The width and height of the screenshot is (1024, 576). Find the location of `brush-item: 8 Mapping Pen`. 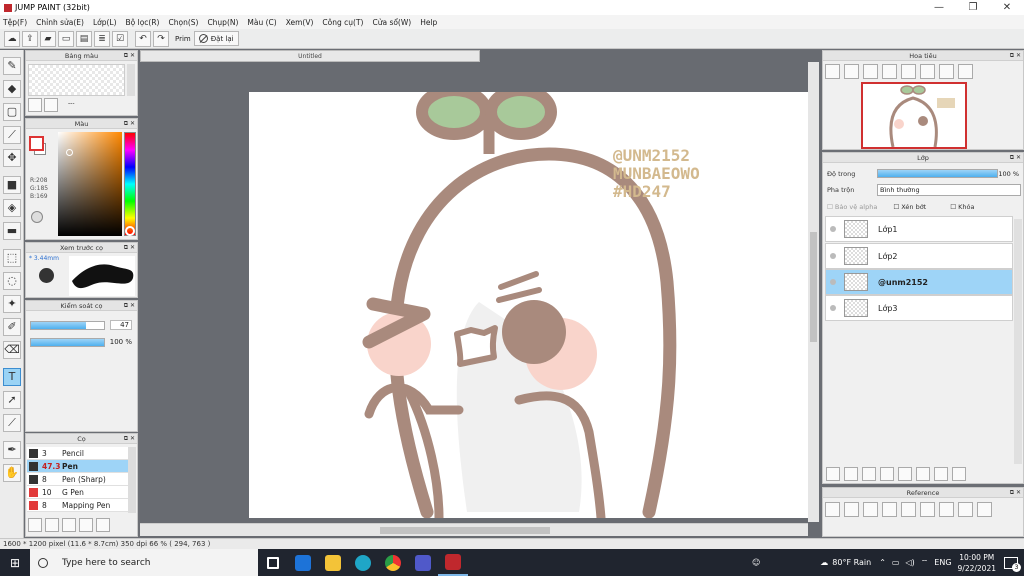

brush-item: 8 Mapping Pen is located at coordinates (78, 505).